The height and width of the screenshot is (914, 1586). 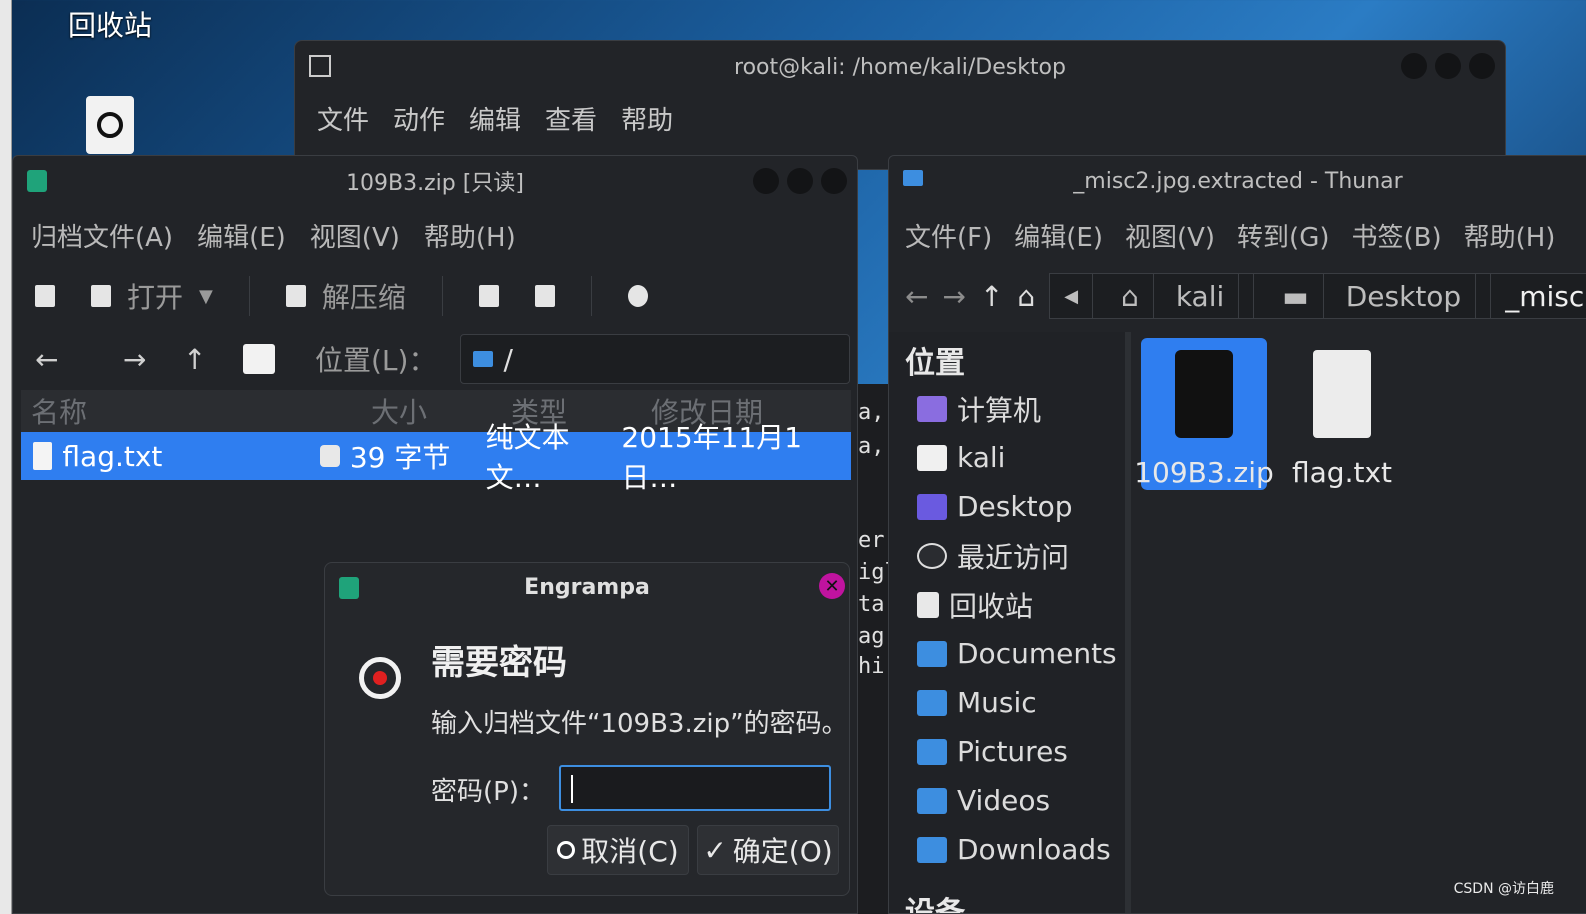 I want to click on sidebar-divider, so click(x=1128, y=622).